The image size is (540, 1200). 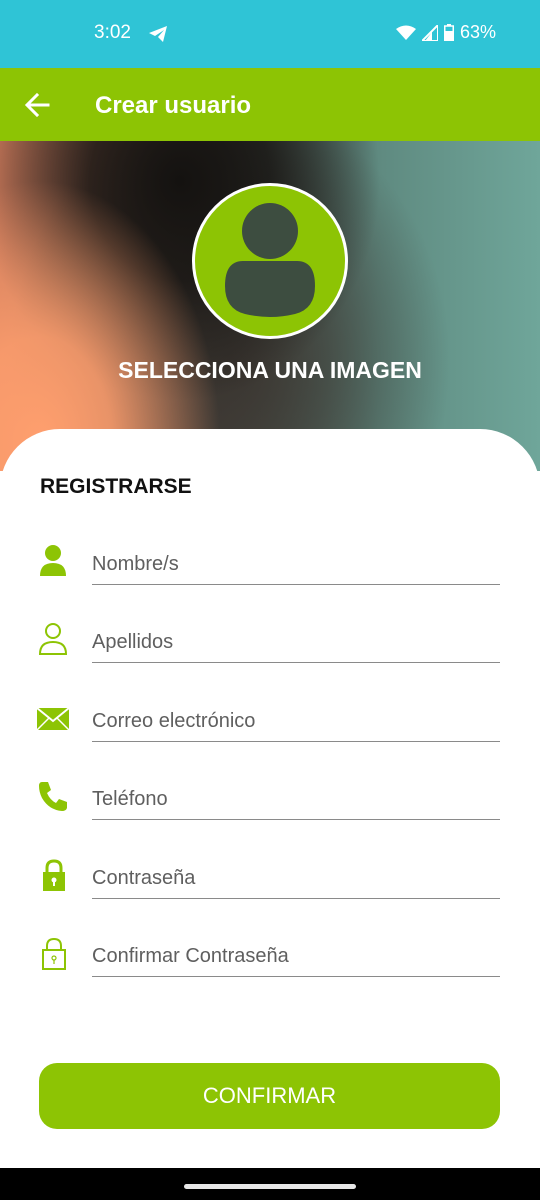 I want to click on confirm-password-row, so click(x=270, y=955).